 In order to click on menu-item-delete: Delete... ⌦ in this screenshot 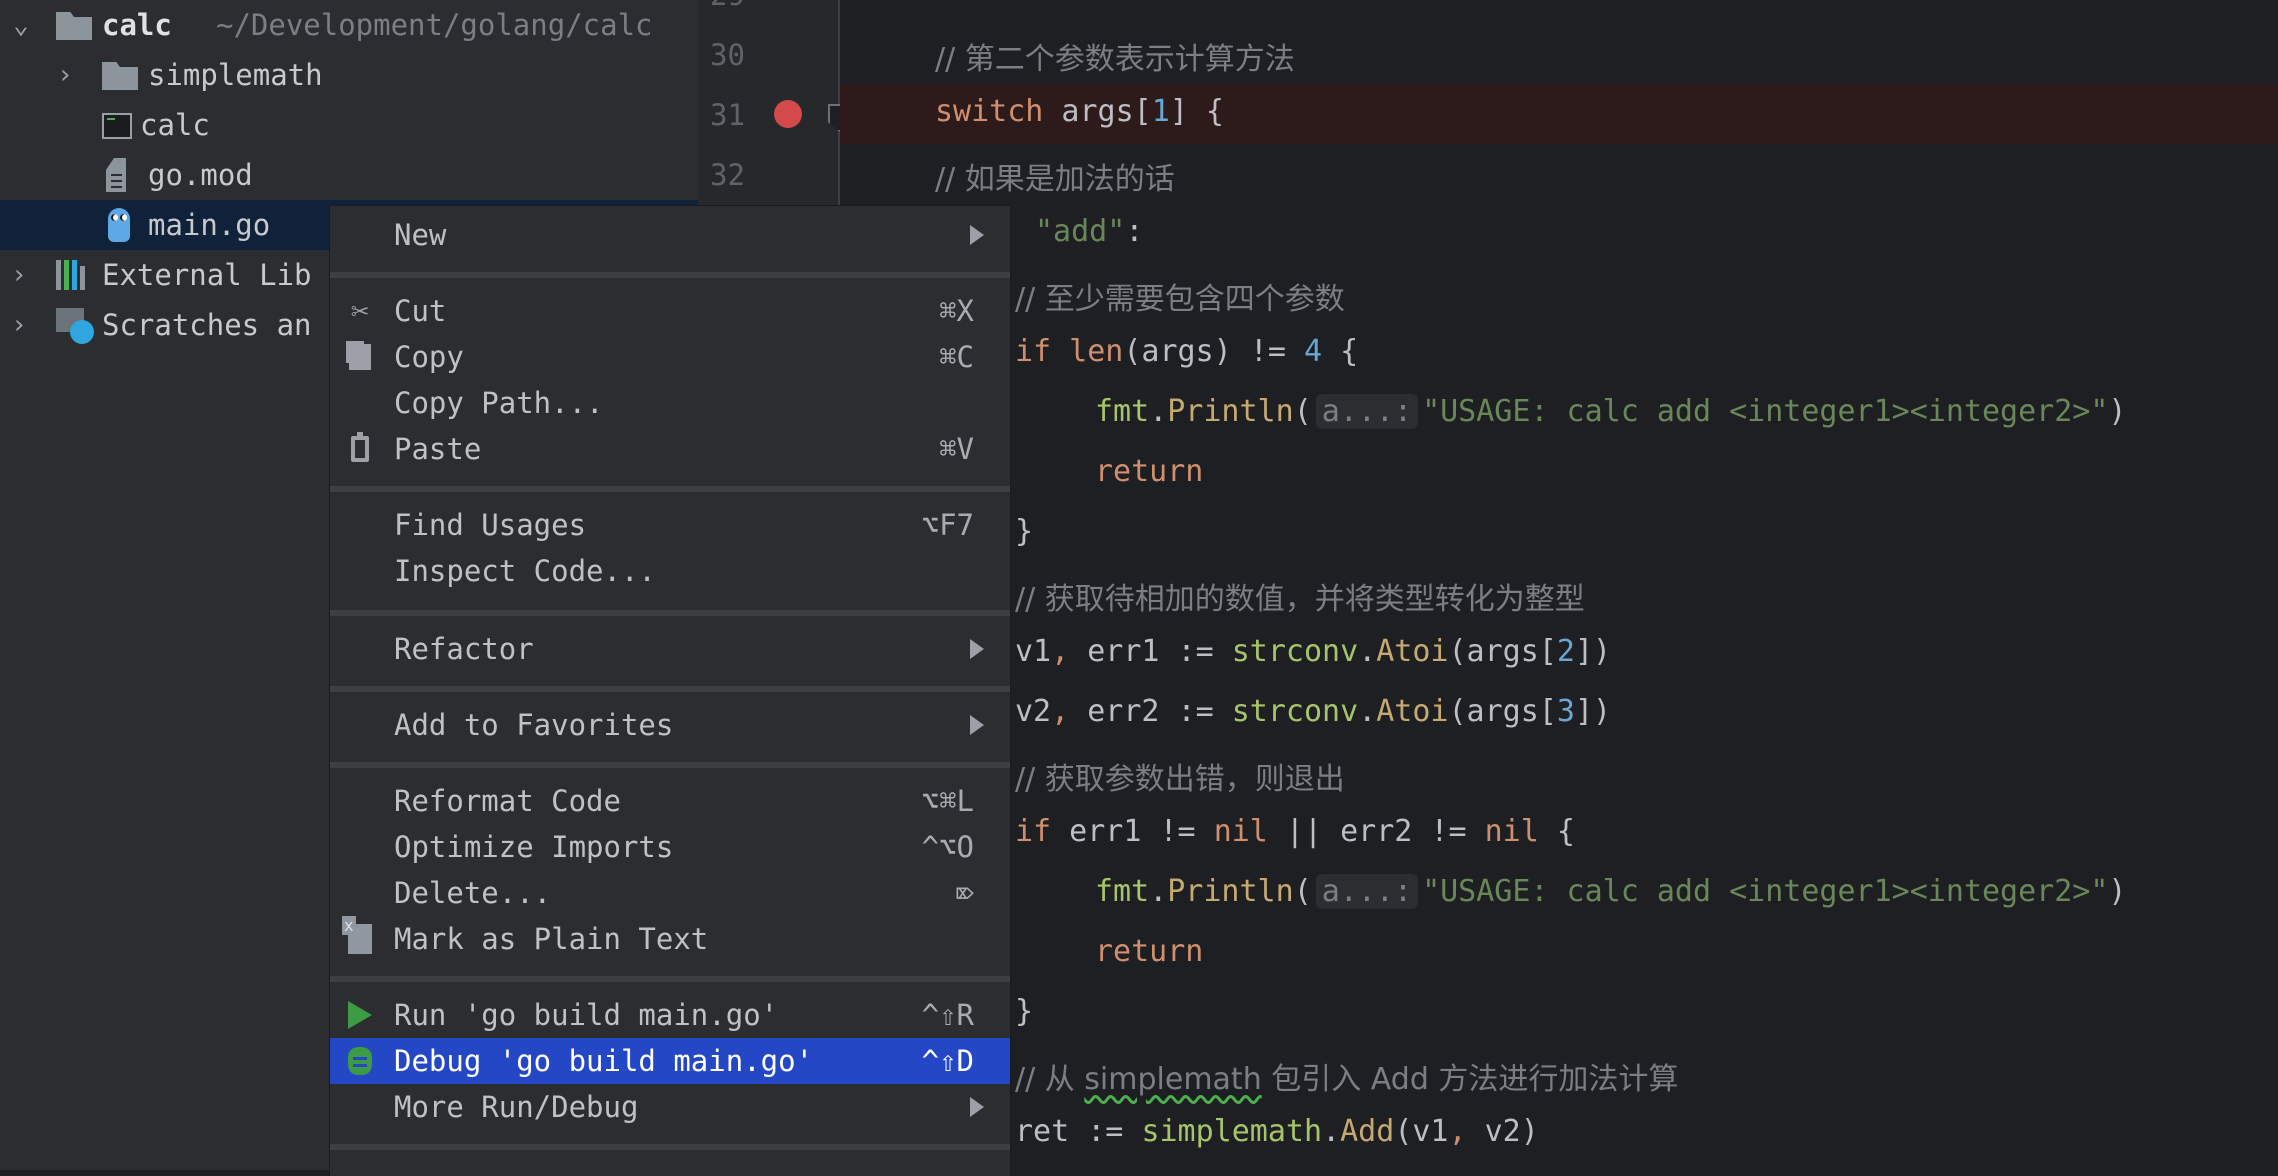, I will do `click(670, 893)`.